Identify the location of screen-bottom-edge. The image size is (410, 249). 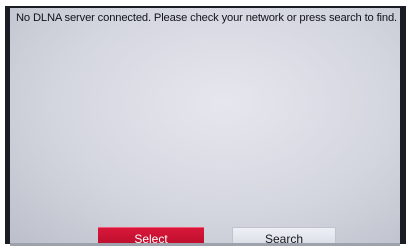
(205, 244).